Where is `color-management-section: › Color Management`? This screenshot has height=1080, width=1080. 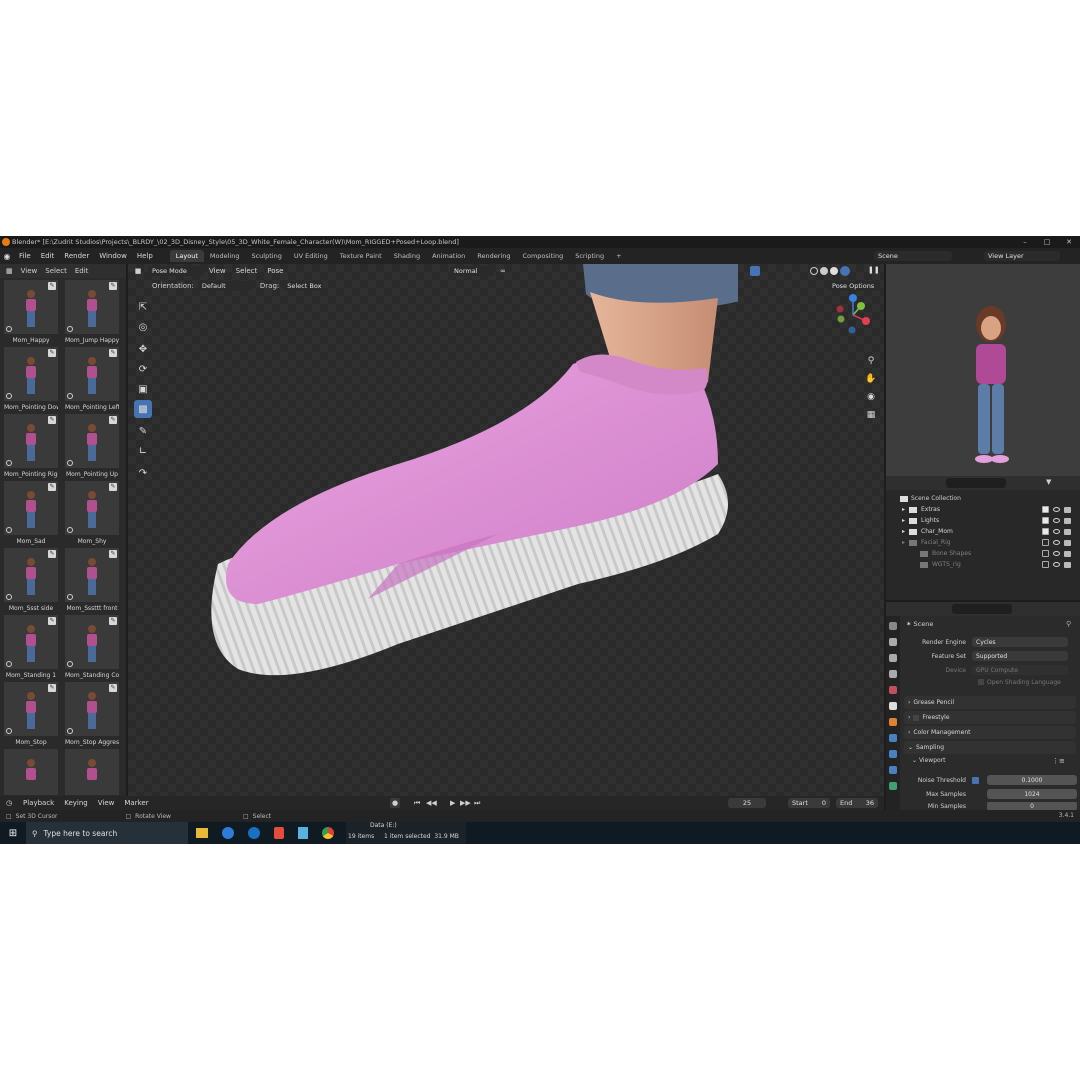 color-management-section: › Color Management is located at coordinates (990, 732).